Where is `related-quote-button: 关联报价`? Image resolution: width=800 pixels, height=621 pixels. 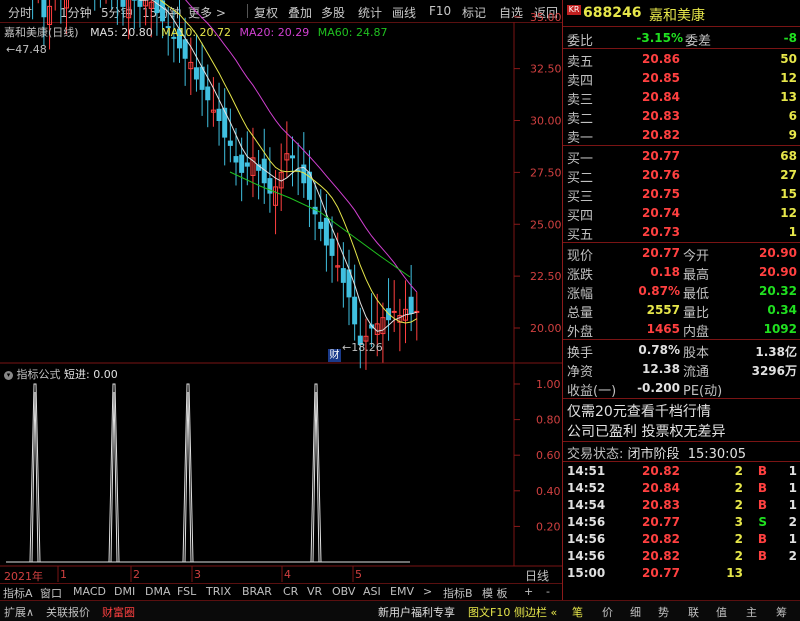 related-quote-button: 关联报价 is located at coordinates (68, 612).